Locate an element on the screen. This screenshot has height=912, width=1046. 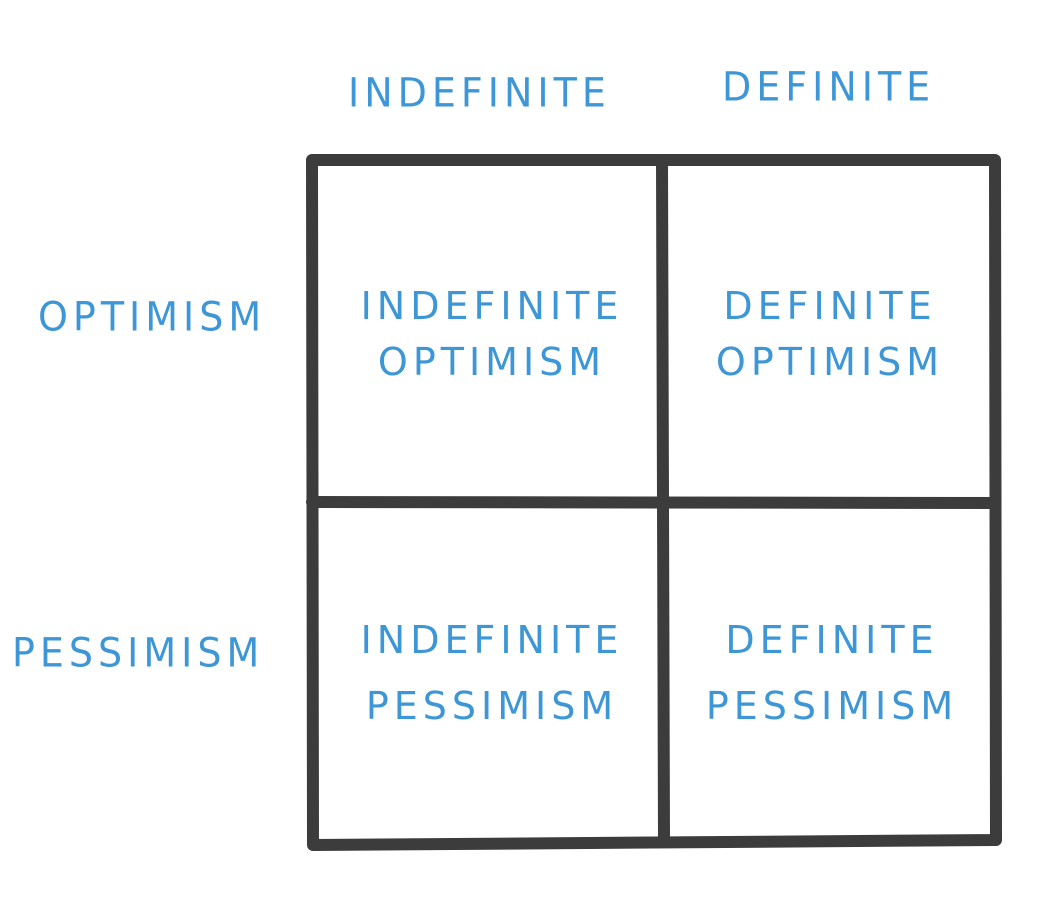
row-label-optimism: OPTIMISM is located at coordinates (152, 317).